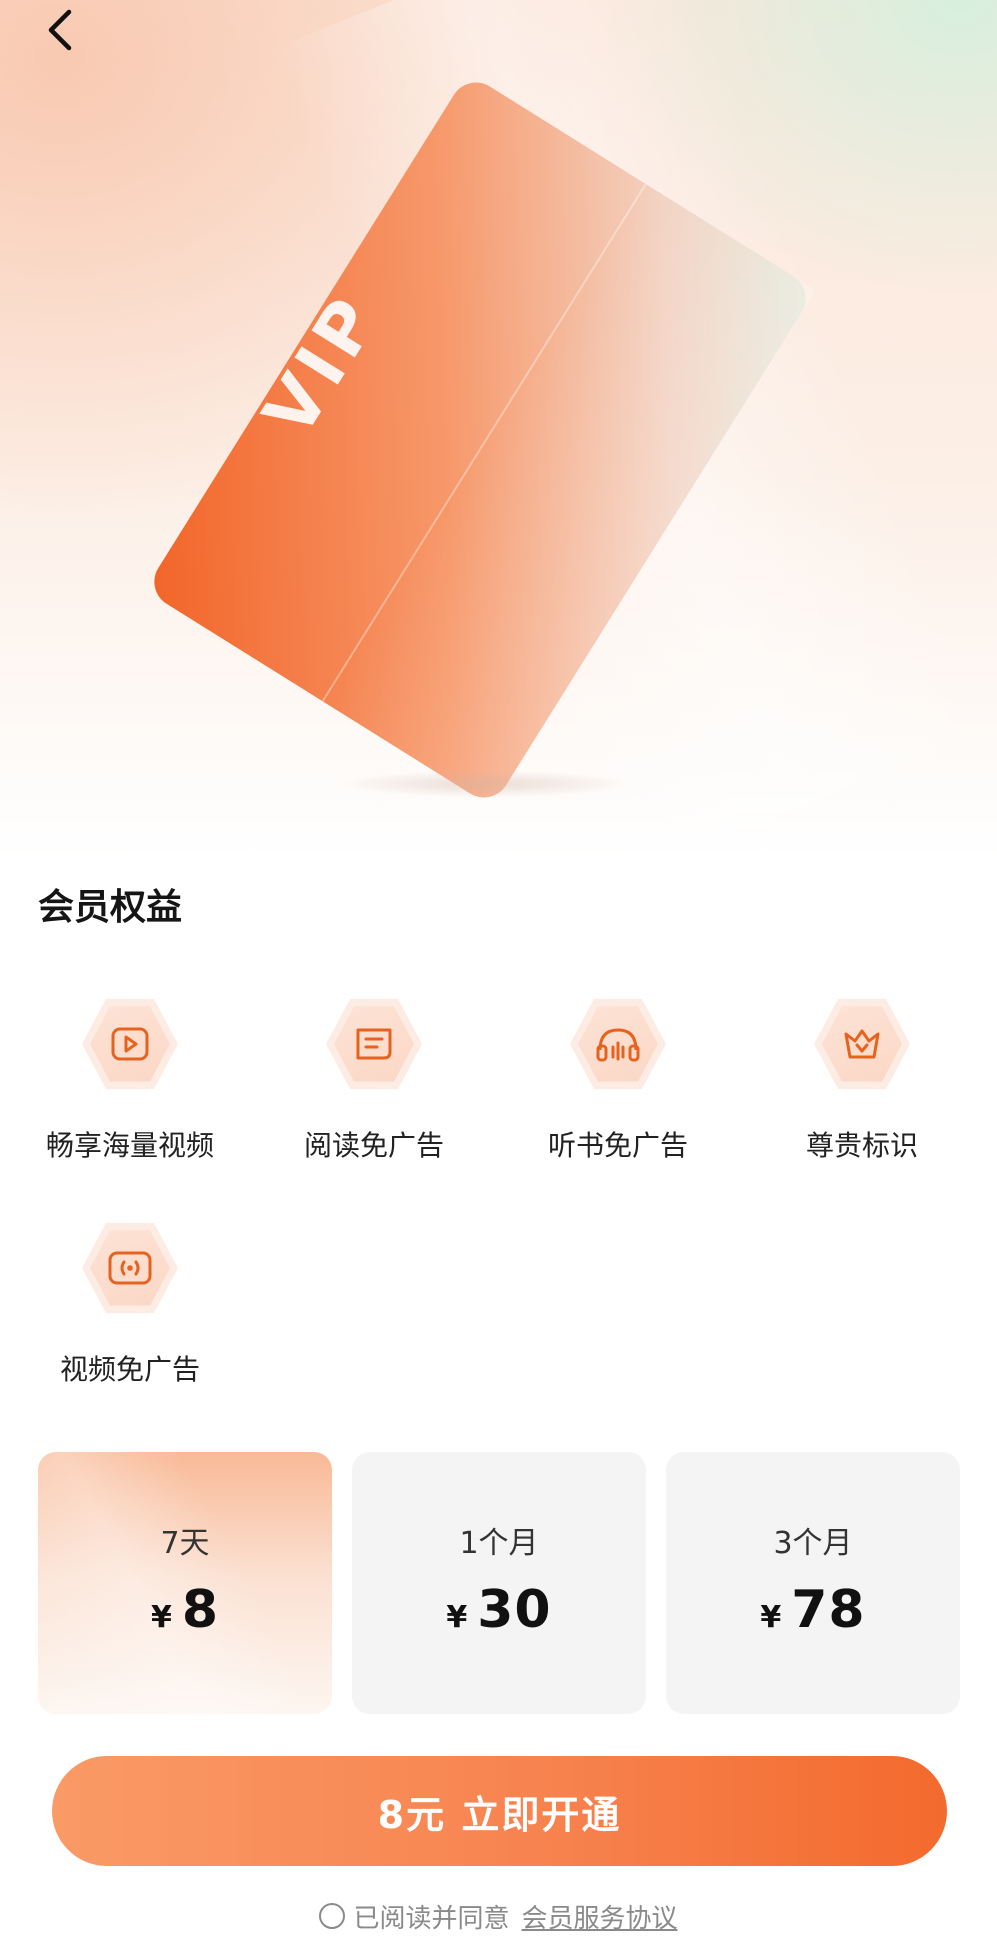  Describe the element at coordinates (514, 1610) in the screenshot. I see `price-amount: 30` at that location.